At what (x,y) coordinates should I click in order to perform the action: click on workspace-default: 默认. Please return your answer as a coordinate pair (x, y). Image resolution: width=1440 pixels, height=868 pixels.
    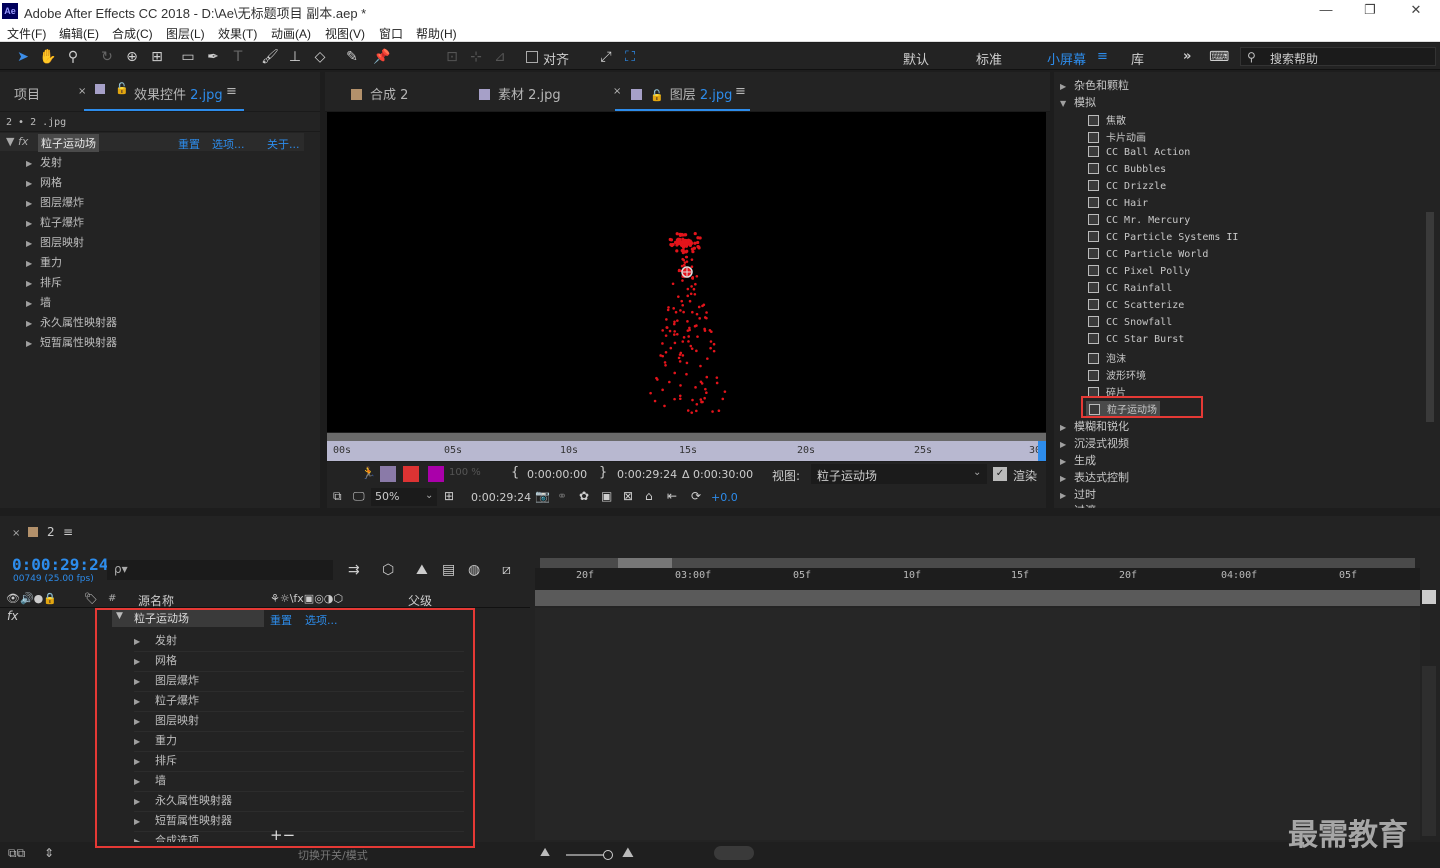
    Looking at the image, I should click on (916, 58).